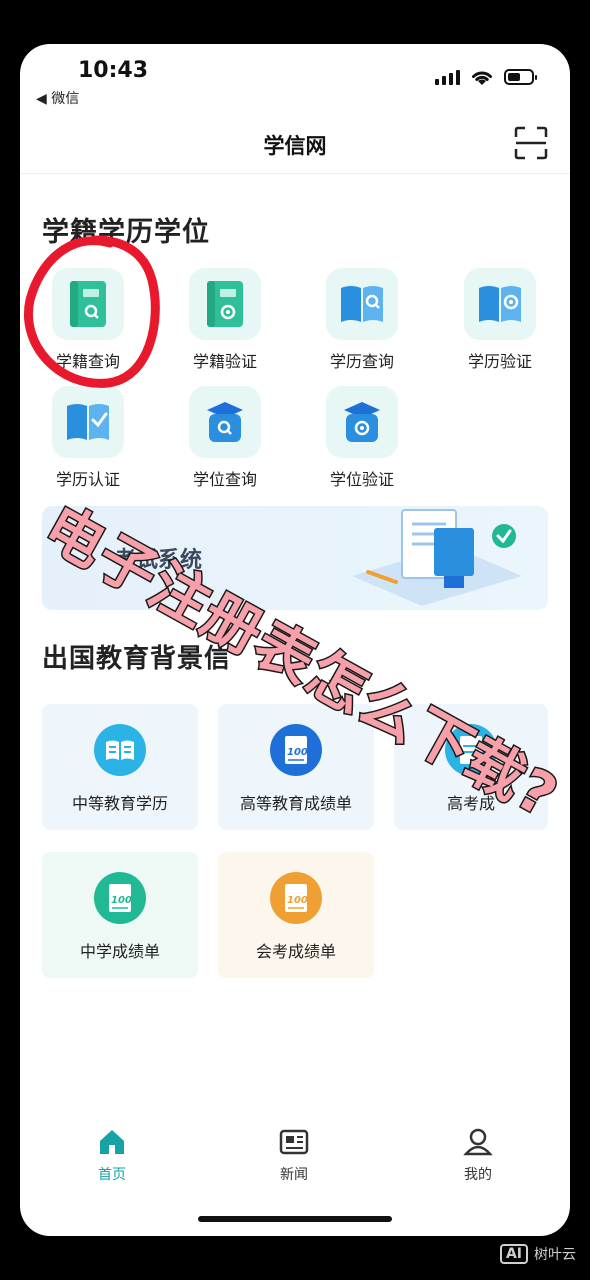 This screenshot has height=1280, width=590. Describe the element at coordinates (88, 422) in the screenshot. I see `diploma-certify-icon` at that location.